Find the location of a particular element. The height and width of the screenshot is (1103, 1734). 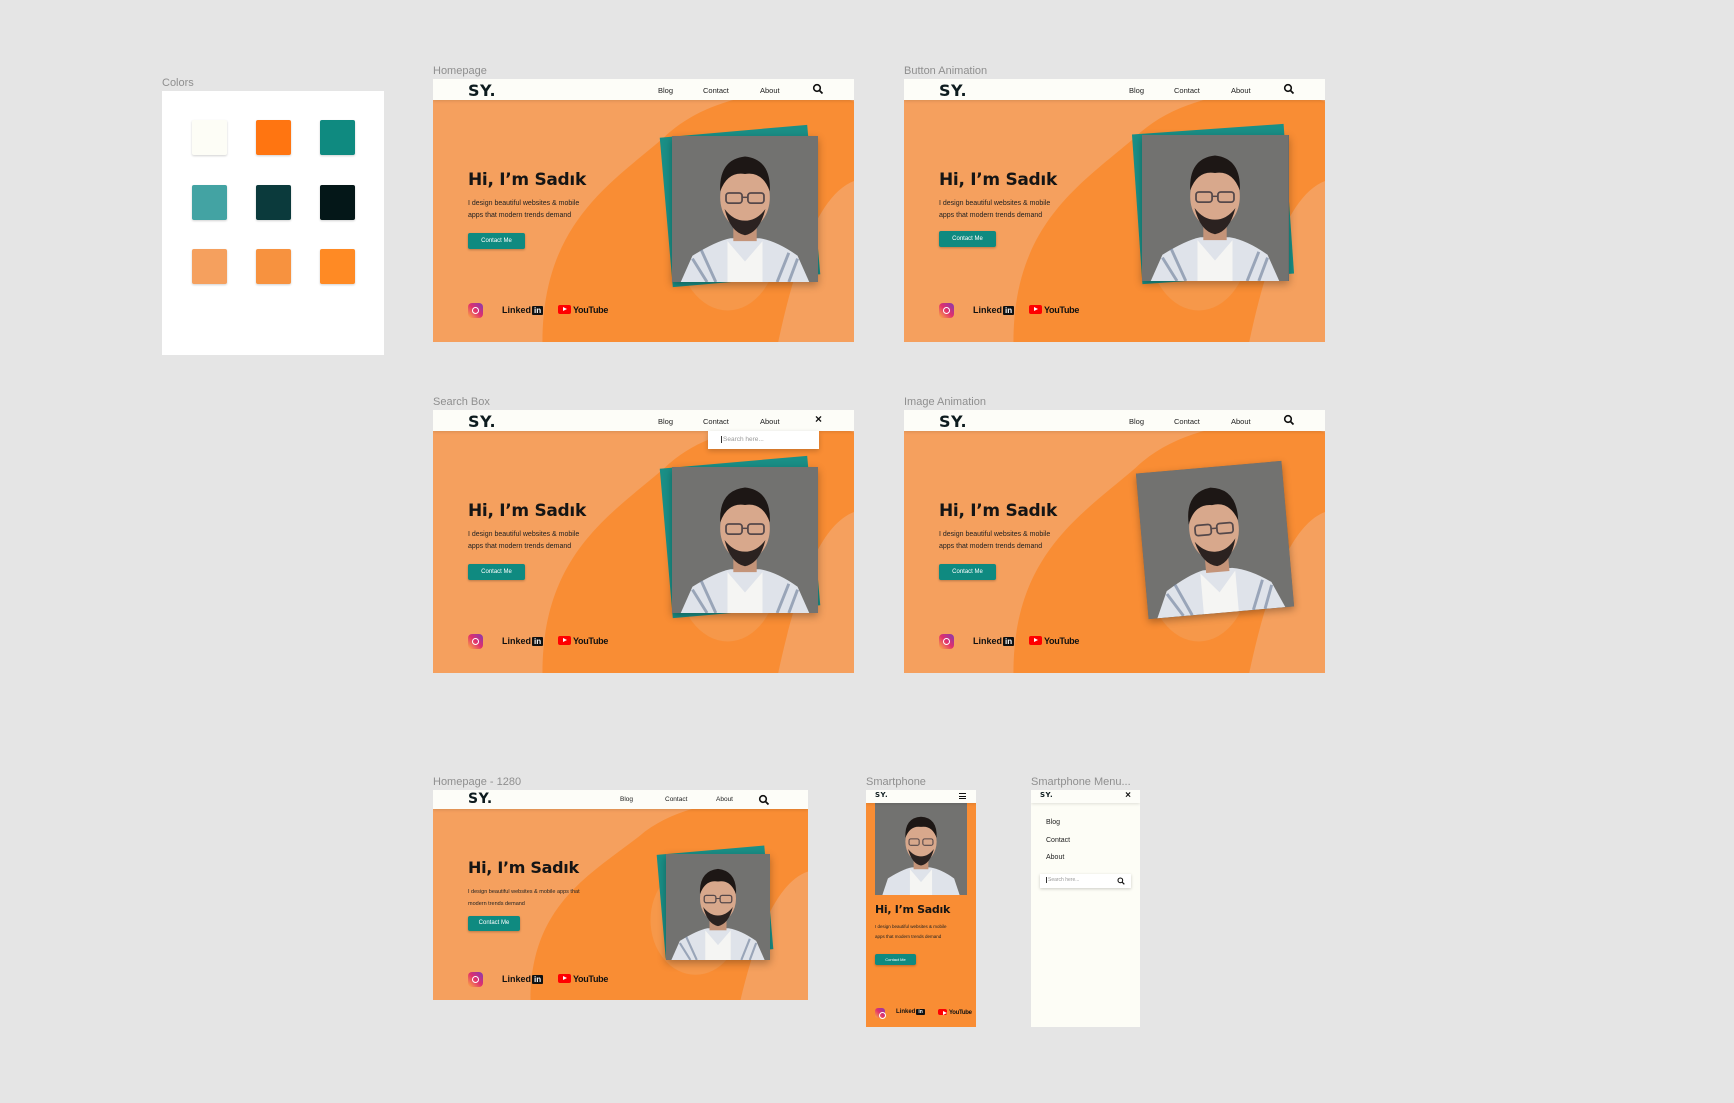

menu-item-contact: Contact is located at coordinates (1058, 840).